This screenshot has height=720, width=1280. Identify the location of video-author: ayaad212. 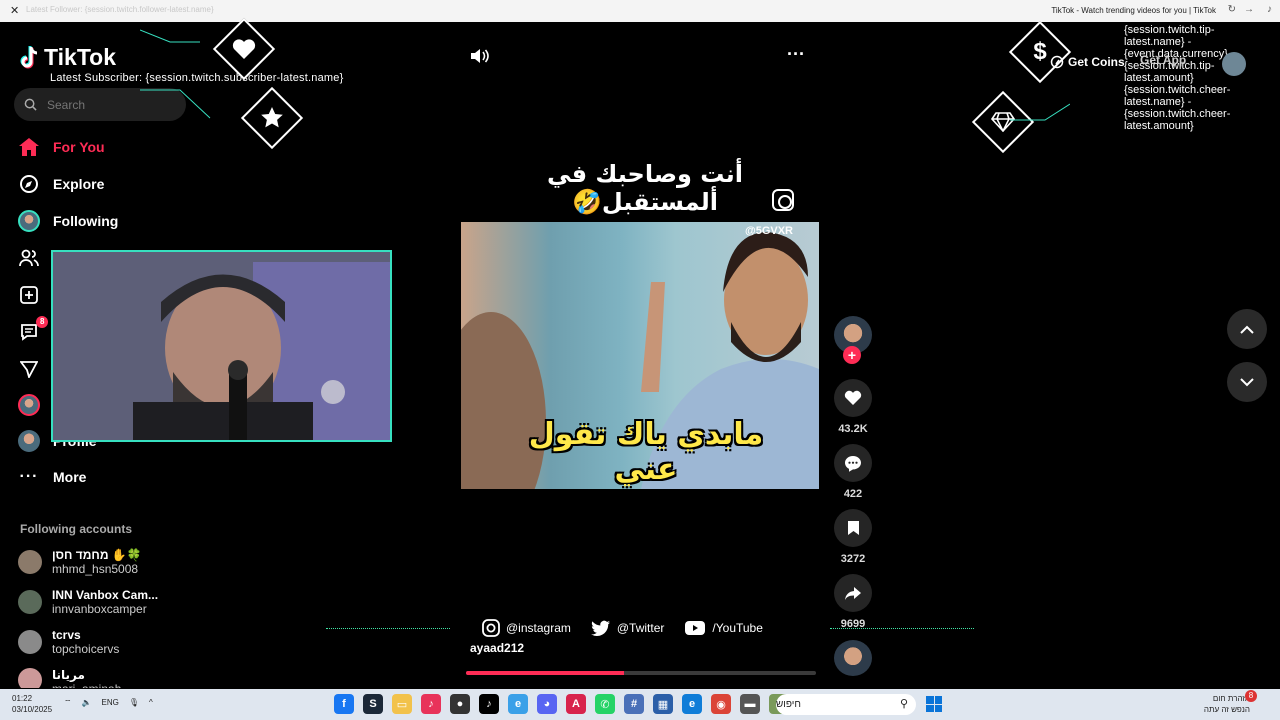
(497, 648).